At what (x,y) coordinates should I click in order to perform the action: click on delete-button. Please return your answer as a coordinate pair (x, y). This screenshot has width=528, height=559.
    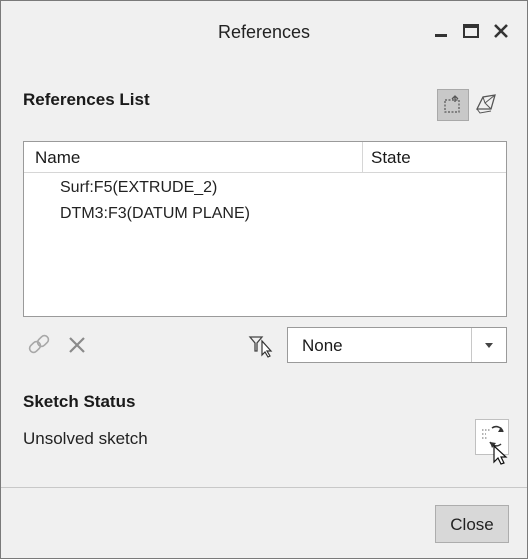
    Looking at the image, I should click on (77, 345).